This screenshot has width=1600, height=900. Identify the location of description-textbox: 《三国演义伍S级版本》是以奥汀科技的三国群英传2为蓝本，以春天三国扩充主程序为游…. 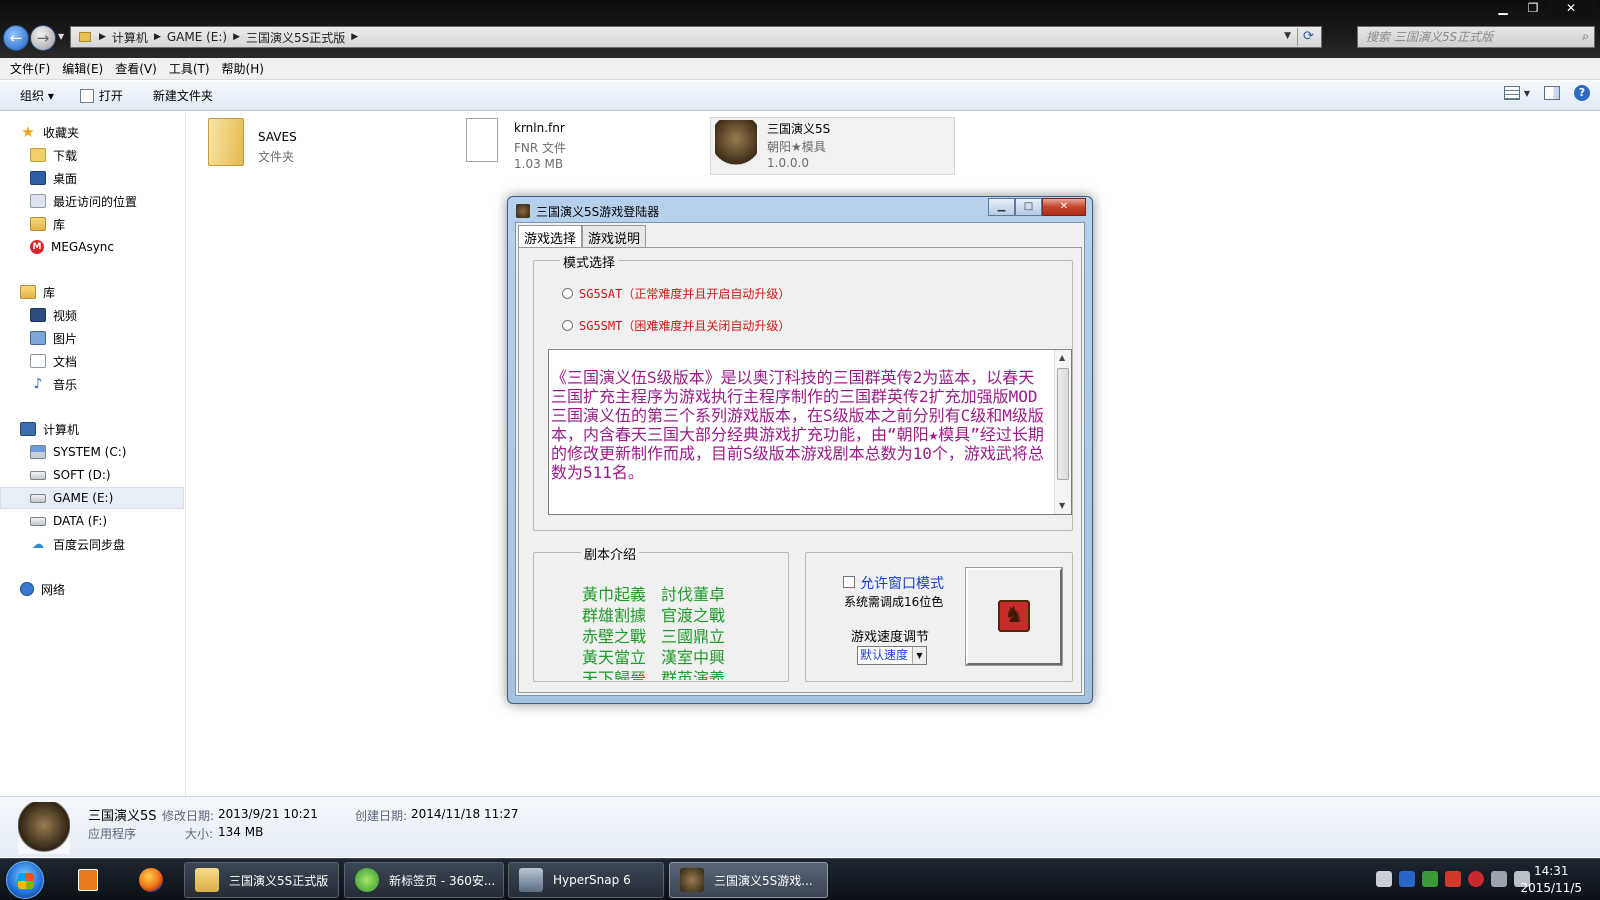
(810, 432).